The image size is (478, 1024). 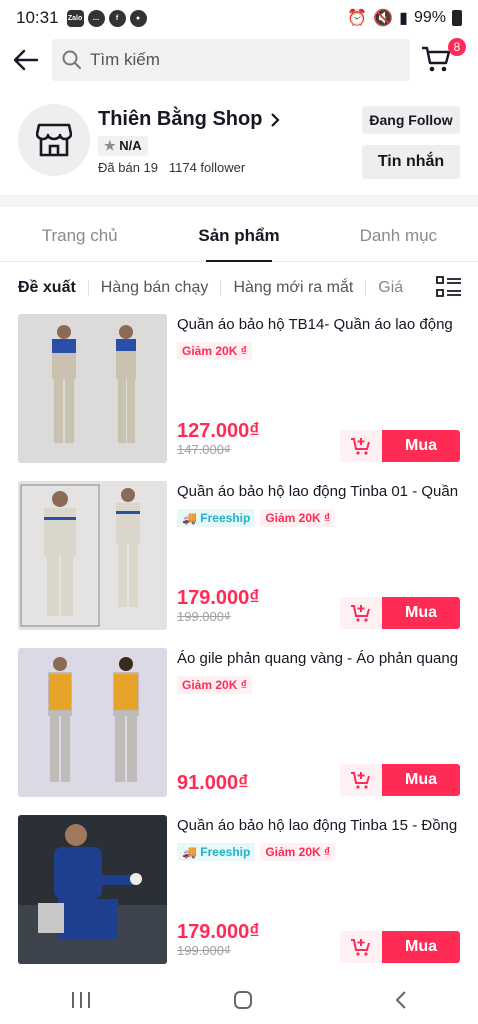 I want to click on search-input: Tìm kiếm, so click(x=231, y=60).